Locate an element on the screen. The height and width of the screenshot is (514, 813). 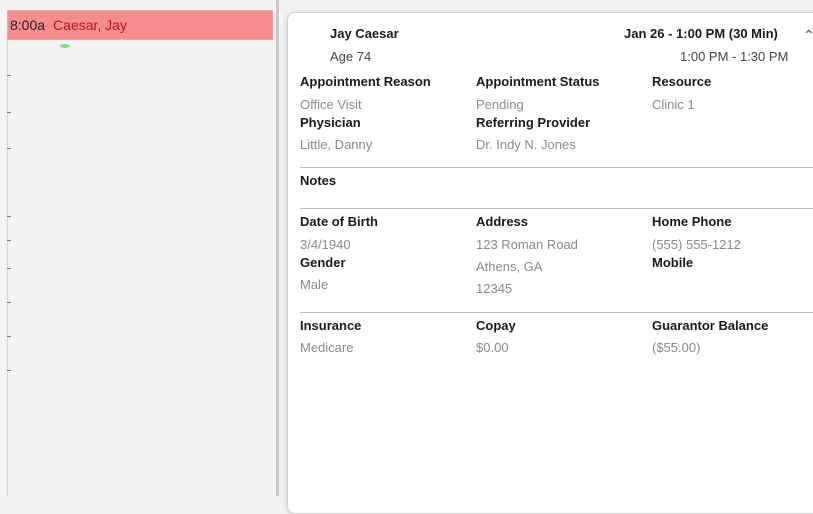
appointment-patient: Caesar, Jay is located at coordinates (90, 25).